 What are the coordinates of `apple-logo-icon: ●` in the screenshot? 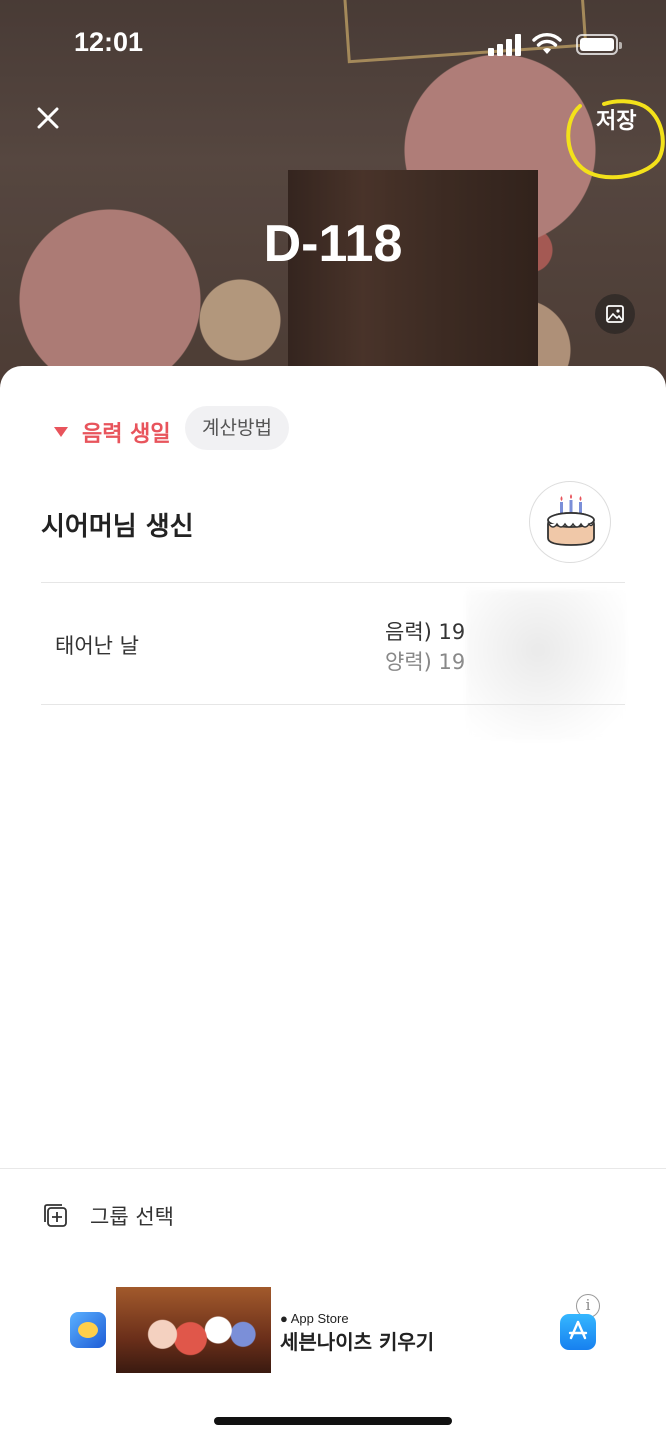 It's located at (284, 1318).